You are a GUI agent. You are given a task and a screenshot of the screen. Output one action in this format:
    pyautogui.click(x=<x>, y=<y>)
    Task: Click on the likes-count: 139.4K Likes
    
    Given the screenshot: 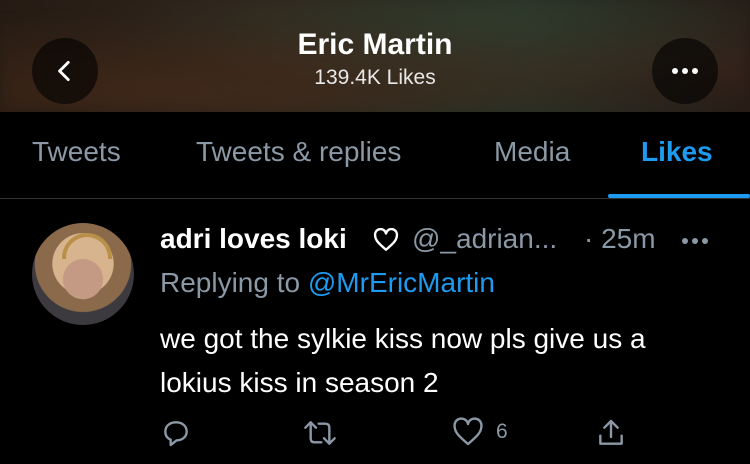 What is the action you would take?
    pyautogui.click(x=375, y=77)
    